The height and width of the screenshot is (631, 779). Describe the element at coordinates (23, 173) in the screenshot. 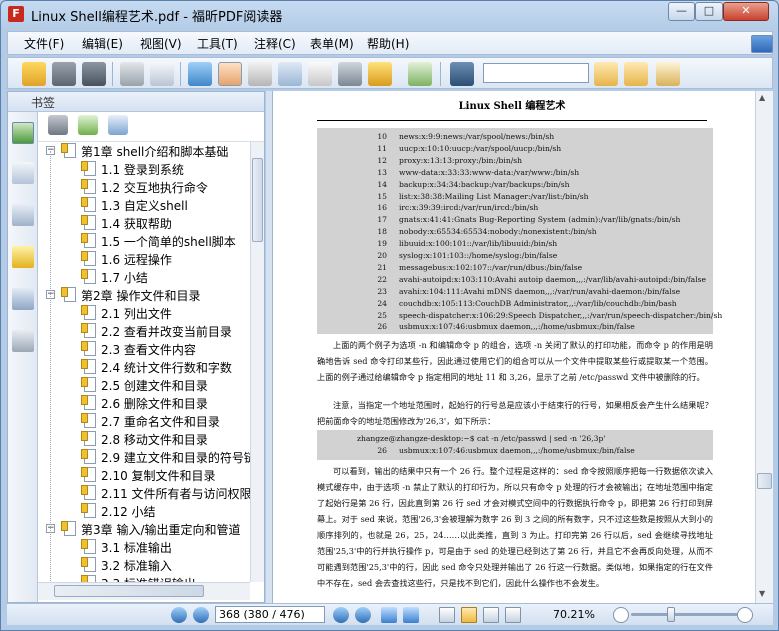

I see `pages-tab-icon` at that location.